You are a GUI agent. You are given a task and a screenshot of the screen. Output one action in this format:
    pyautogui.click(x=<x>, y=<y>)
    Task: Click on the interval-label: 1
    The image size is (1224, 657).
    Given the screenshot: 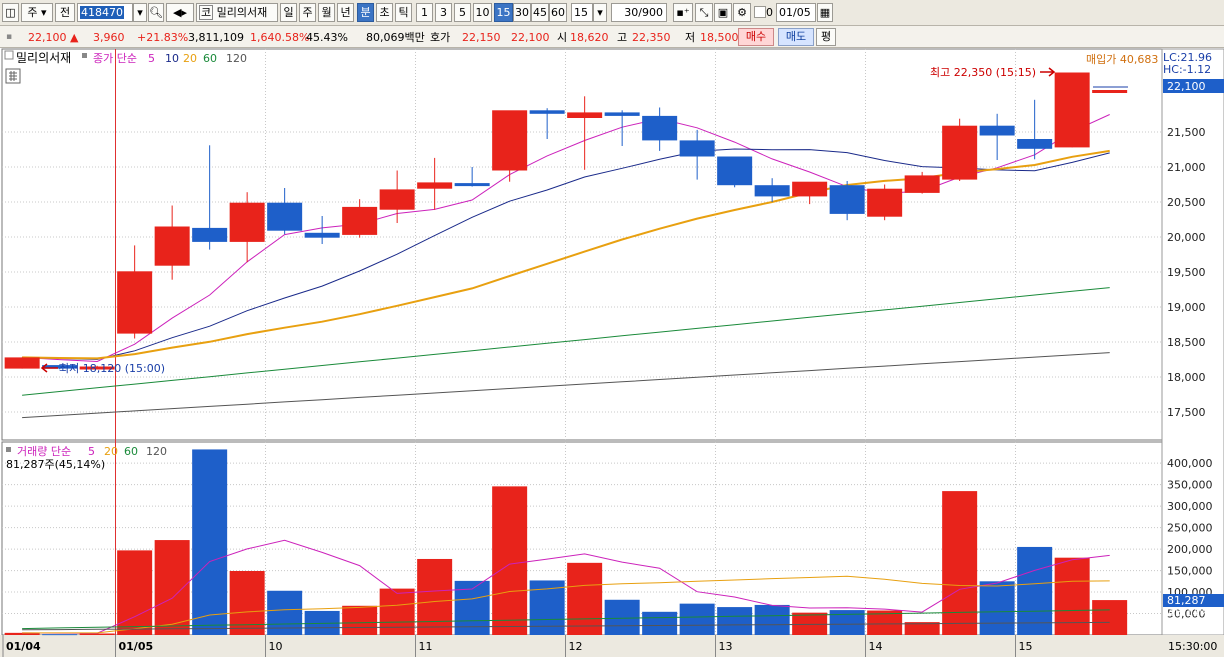 What is the action you would take?
    pyautogui.click(x=424, y=12)
    